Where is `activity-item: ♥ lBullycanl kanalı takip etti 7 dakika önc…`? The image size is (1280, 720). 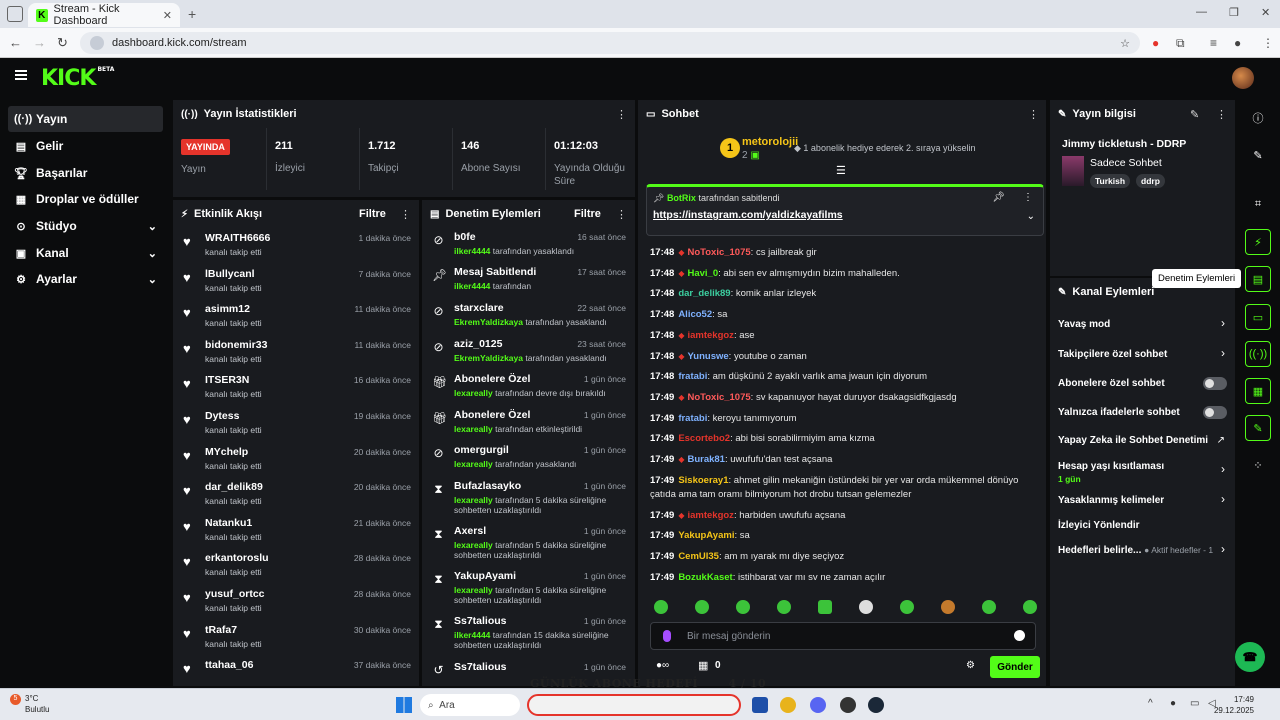 activity-item: ♥ lBullycanl kanalı takip etti 7 dakika önc… is located at coordinates (297, 283).